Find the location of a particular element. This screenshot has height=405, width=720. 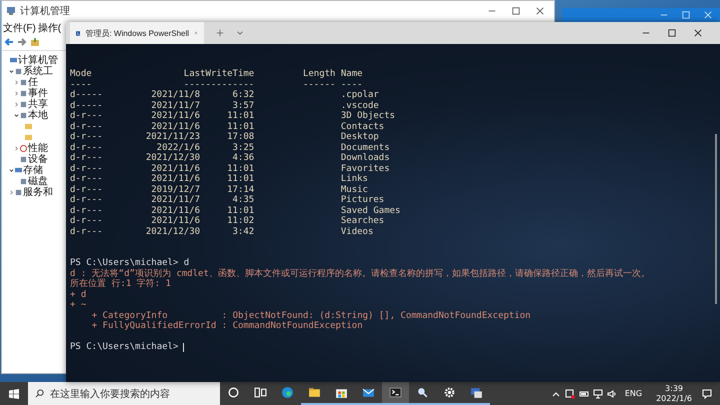

search-field: 在这里输入你要搜索的内容 is located at coordinates (124, 393).